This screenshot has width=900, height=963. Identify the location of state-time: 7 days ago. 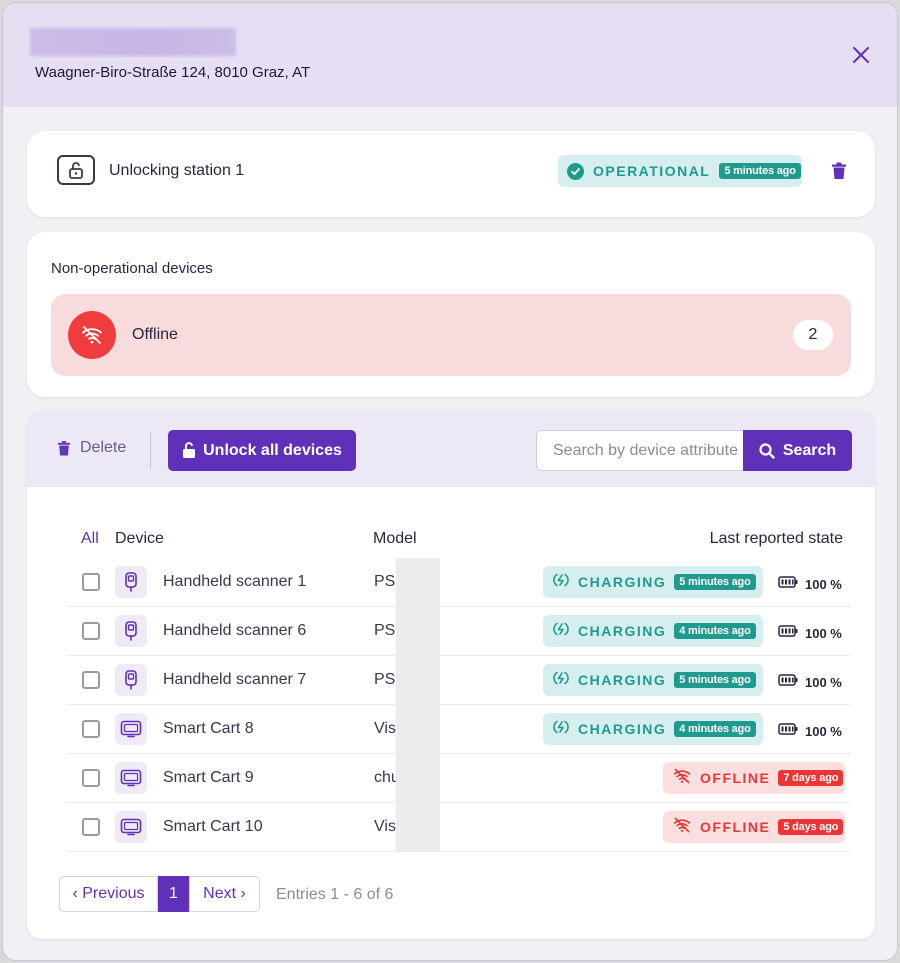
(811, 778).